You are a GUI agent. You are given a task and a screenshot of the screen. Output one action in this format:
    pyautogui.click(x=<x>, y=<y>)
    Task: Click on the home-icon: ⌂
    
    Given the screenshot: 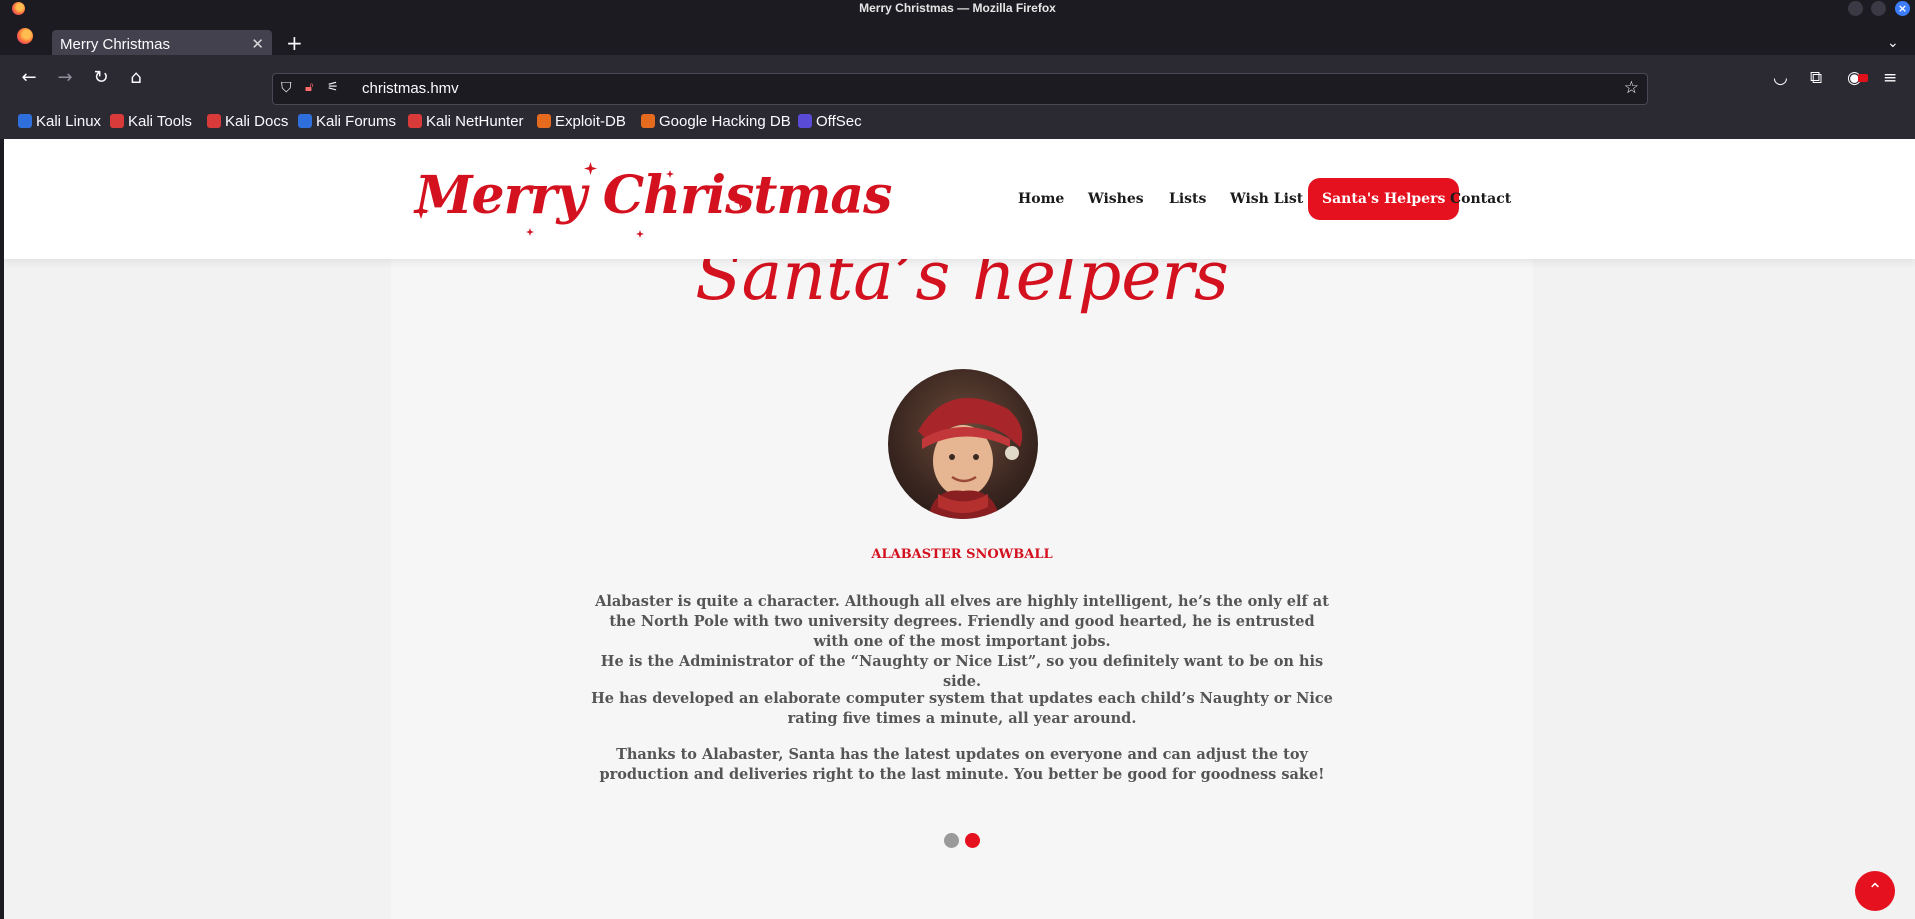 What is the action you would take?
    pyautogui.click(x=136, y=78)
    